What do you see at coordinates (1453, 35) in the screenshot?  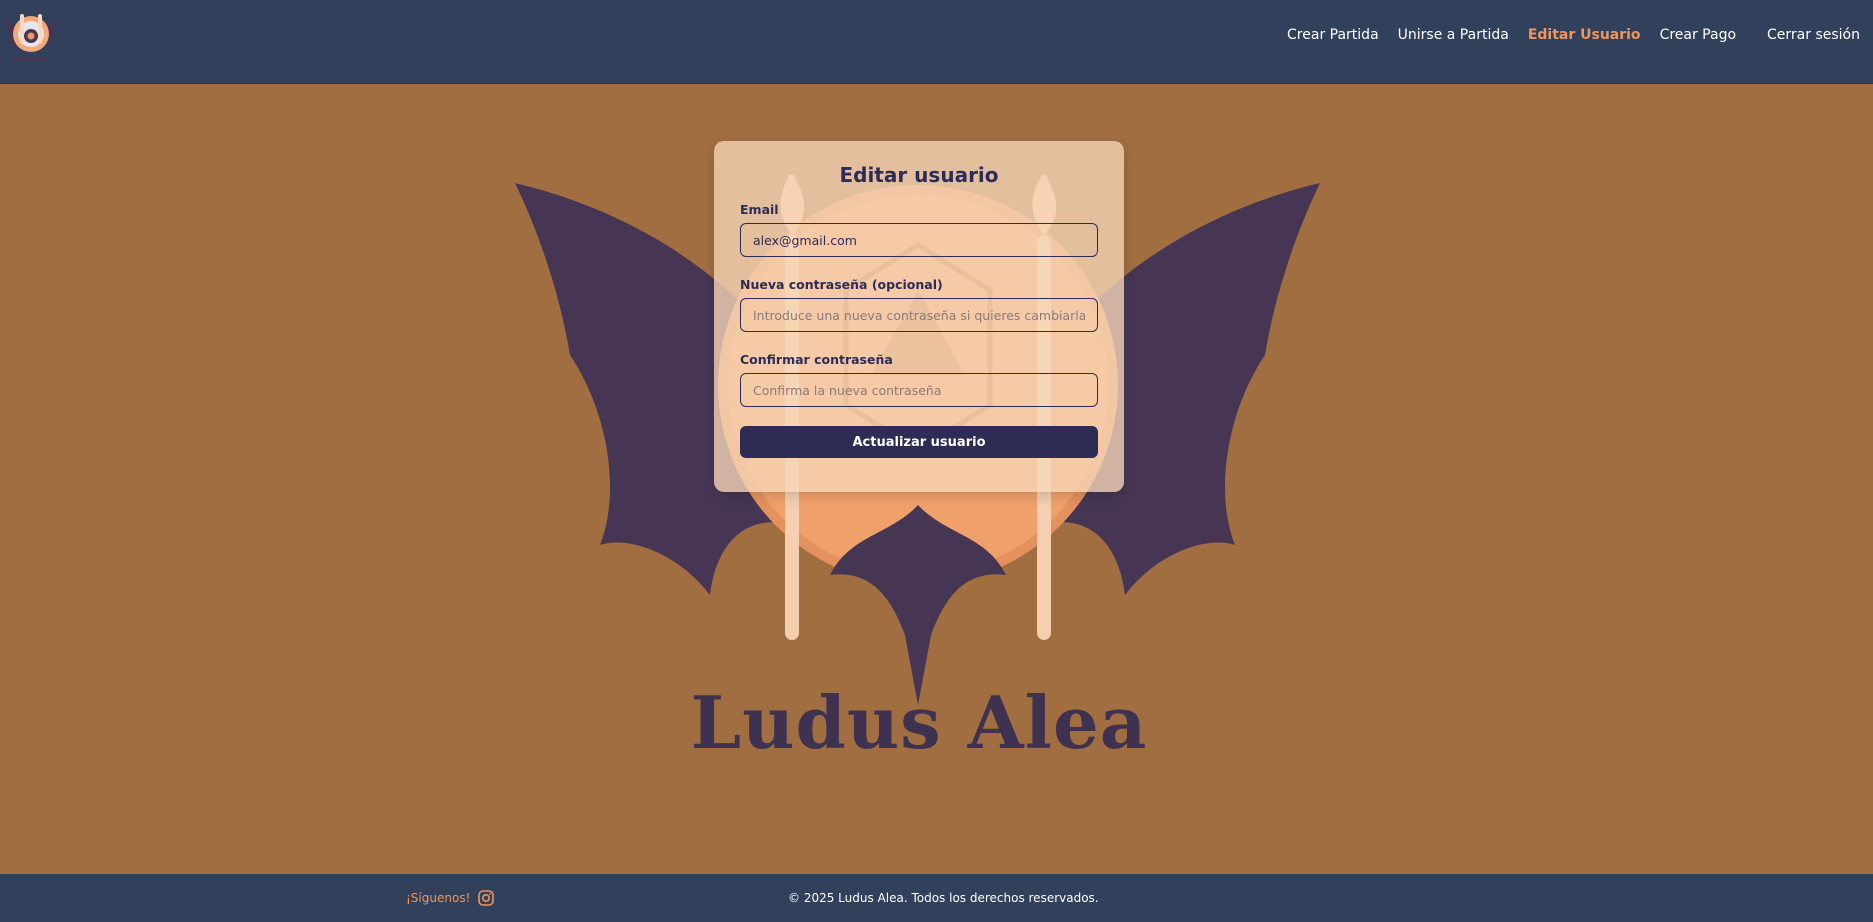 I see `nav-unirse-partida: Unirse a Partida` at bounding box center [1453, 35].